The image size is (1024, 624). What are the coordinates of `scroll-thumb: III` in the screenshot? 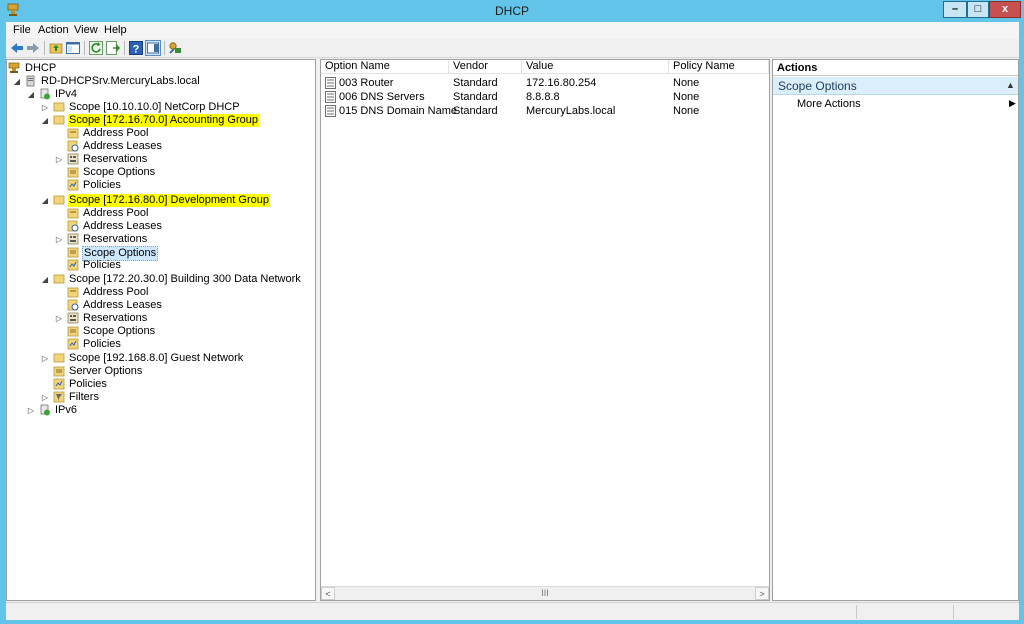 It's located at (545, 593).